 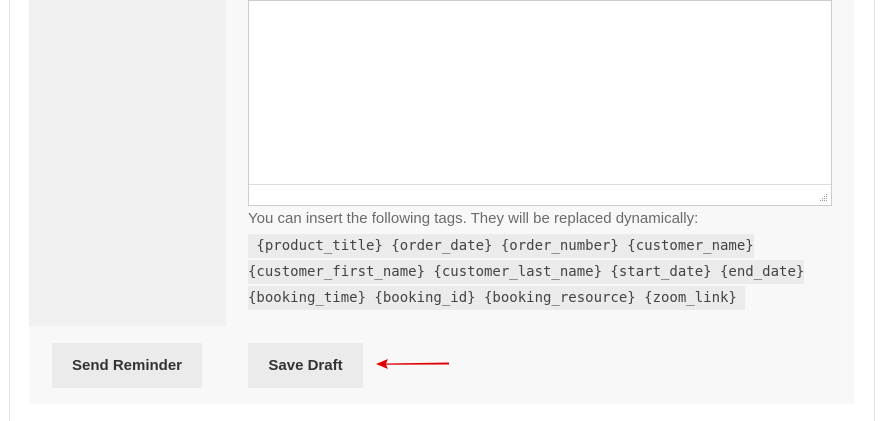 I want to click on annotation-arrow-icon, so click(x=412, y=364).